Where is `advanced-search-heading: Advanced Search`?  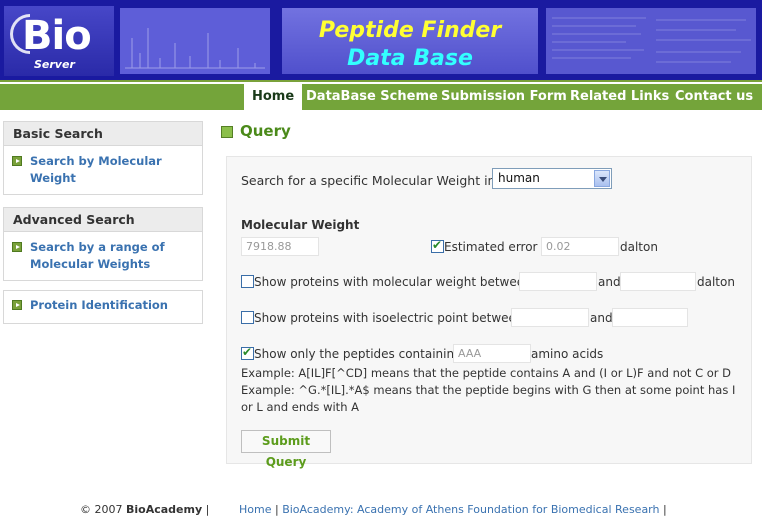 advanced-search-heading: Advanced Search is located at coordinates (103, 220).